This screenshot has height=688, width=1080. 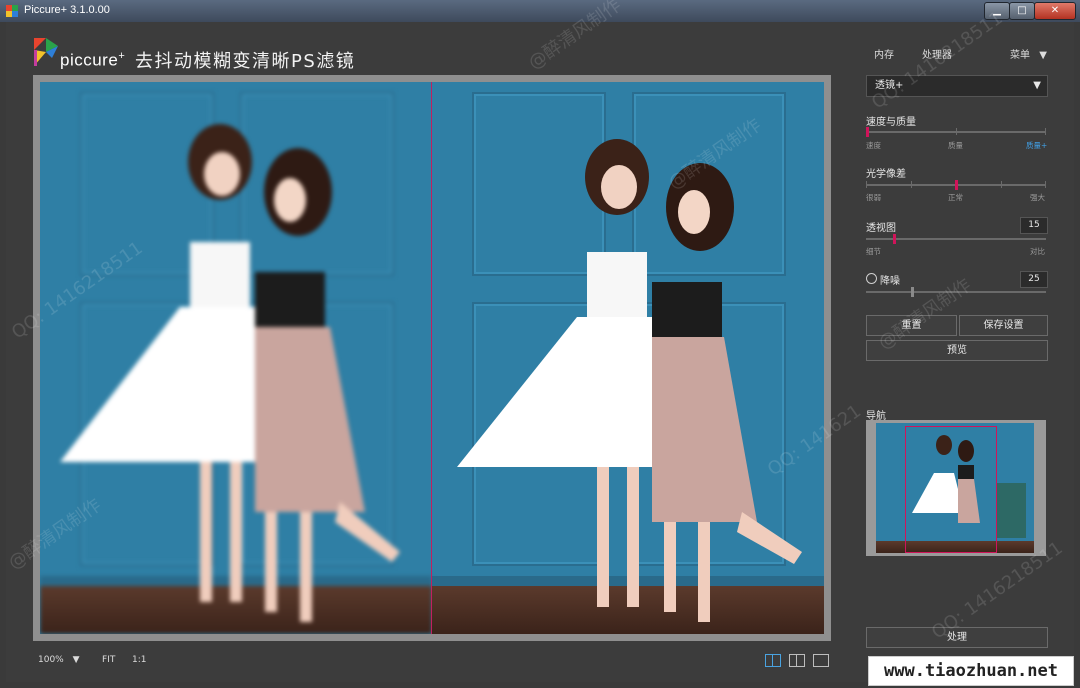 What do you see at coordinates (886, 174) in the screenshot?
I see `optical-aberration-label: 光学像差` at bounding box center [886, 174].